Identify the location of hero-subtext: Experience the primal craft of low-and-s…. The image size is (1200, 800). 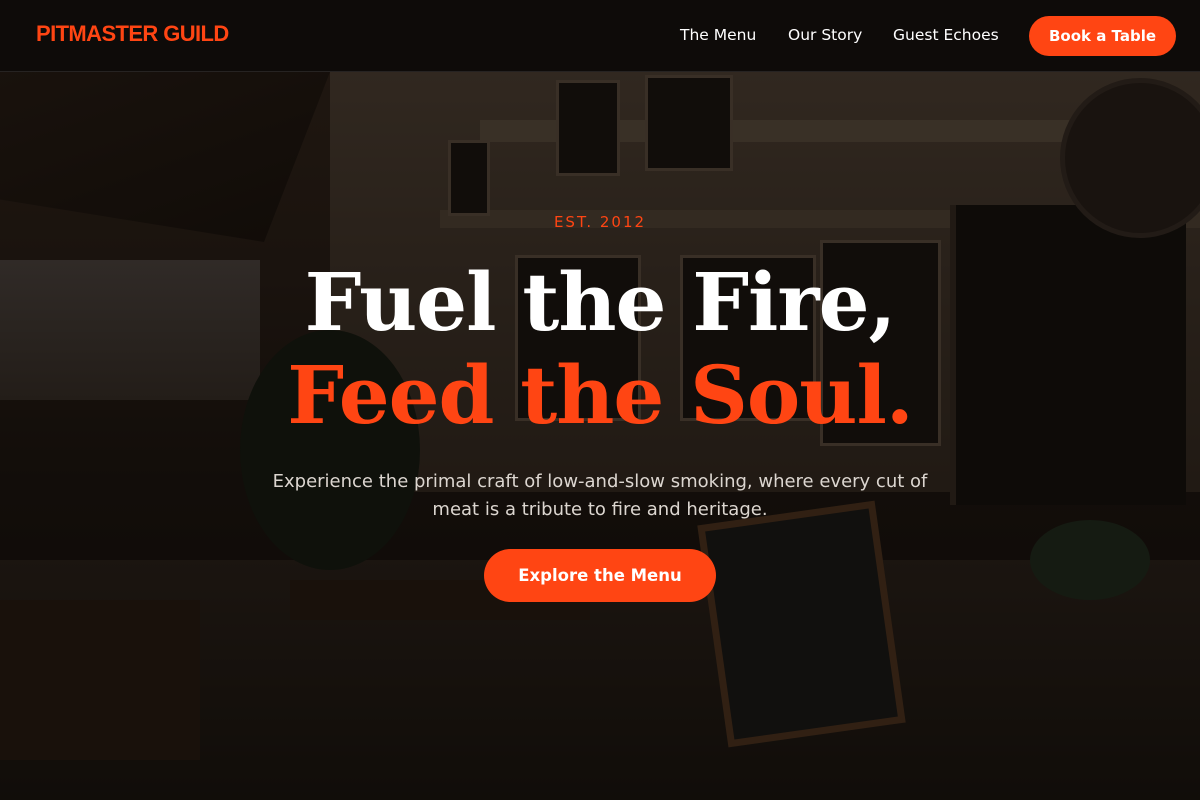
(600, 495).